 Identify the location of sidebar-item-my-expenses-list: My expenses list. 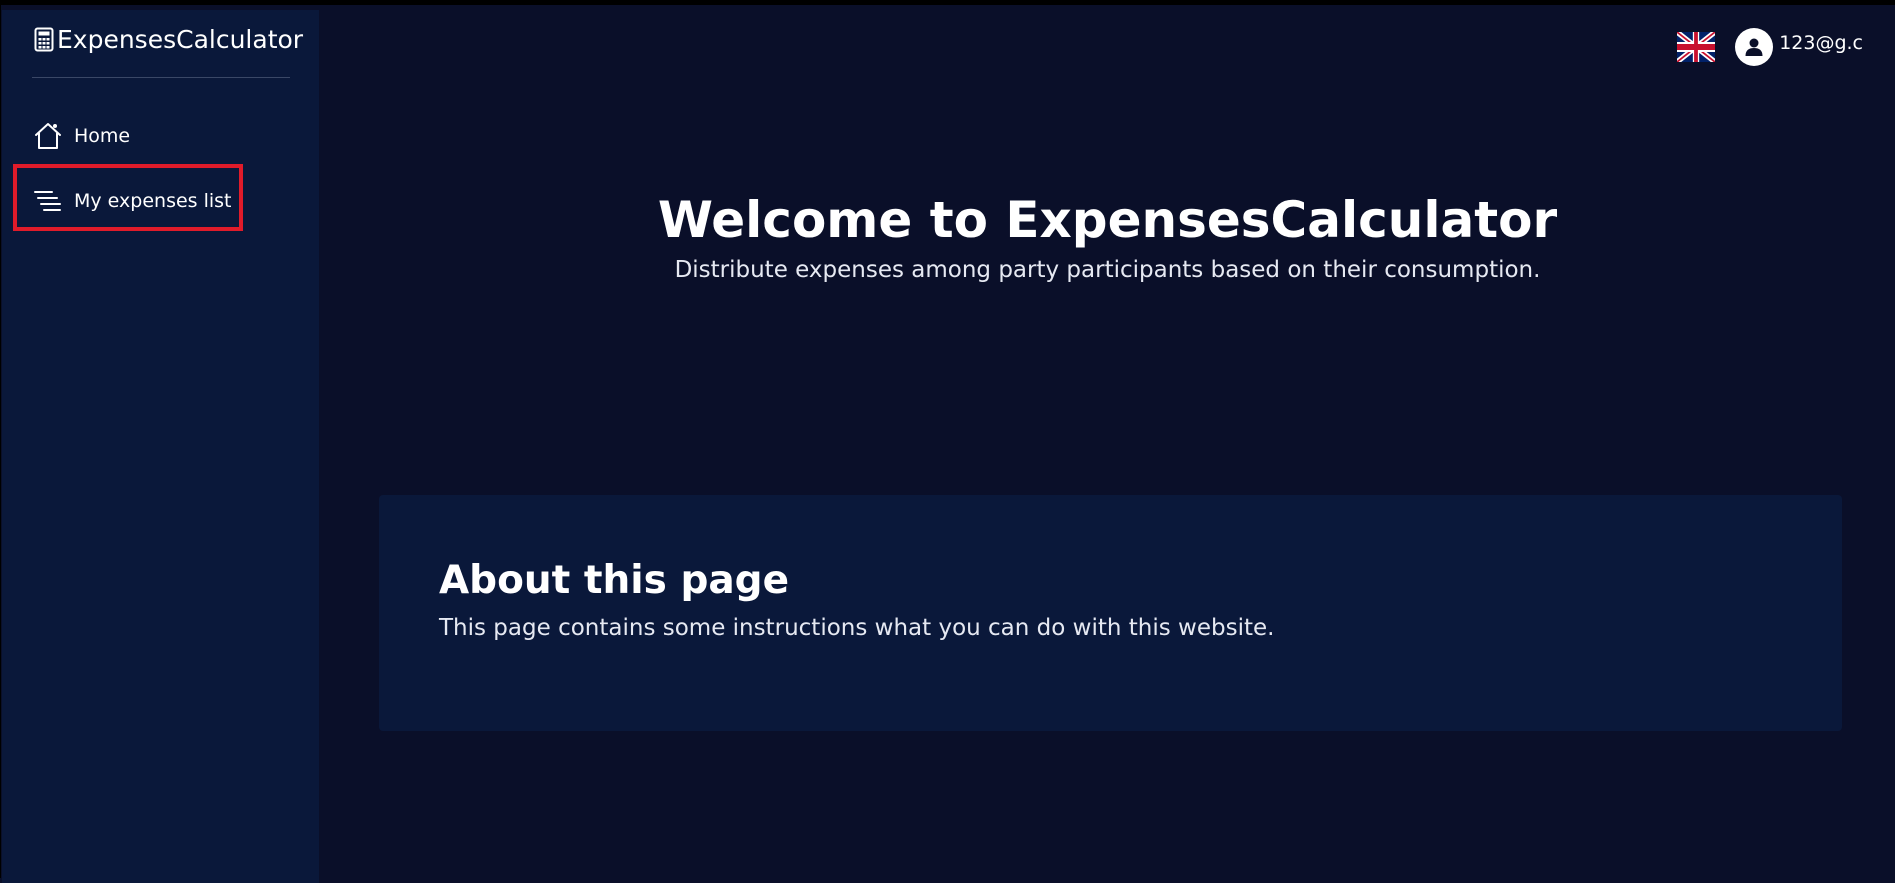
(132, 201).